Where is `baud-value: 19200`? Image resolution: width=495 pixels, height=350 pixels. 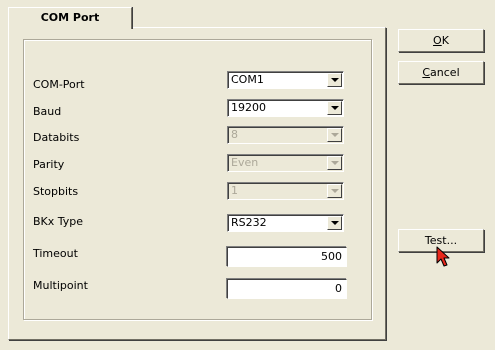 baud-value: 19200 is located at coordinates (248, 107).